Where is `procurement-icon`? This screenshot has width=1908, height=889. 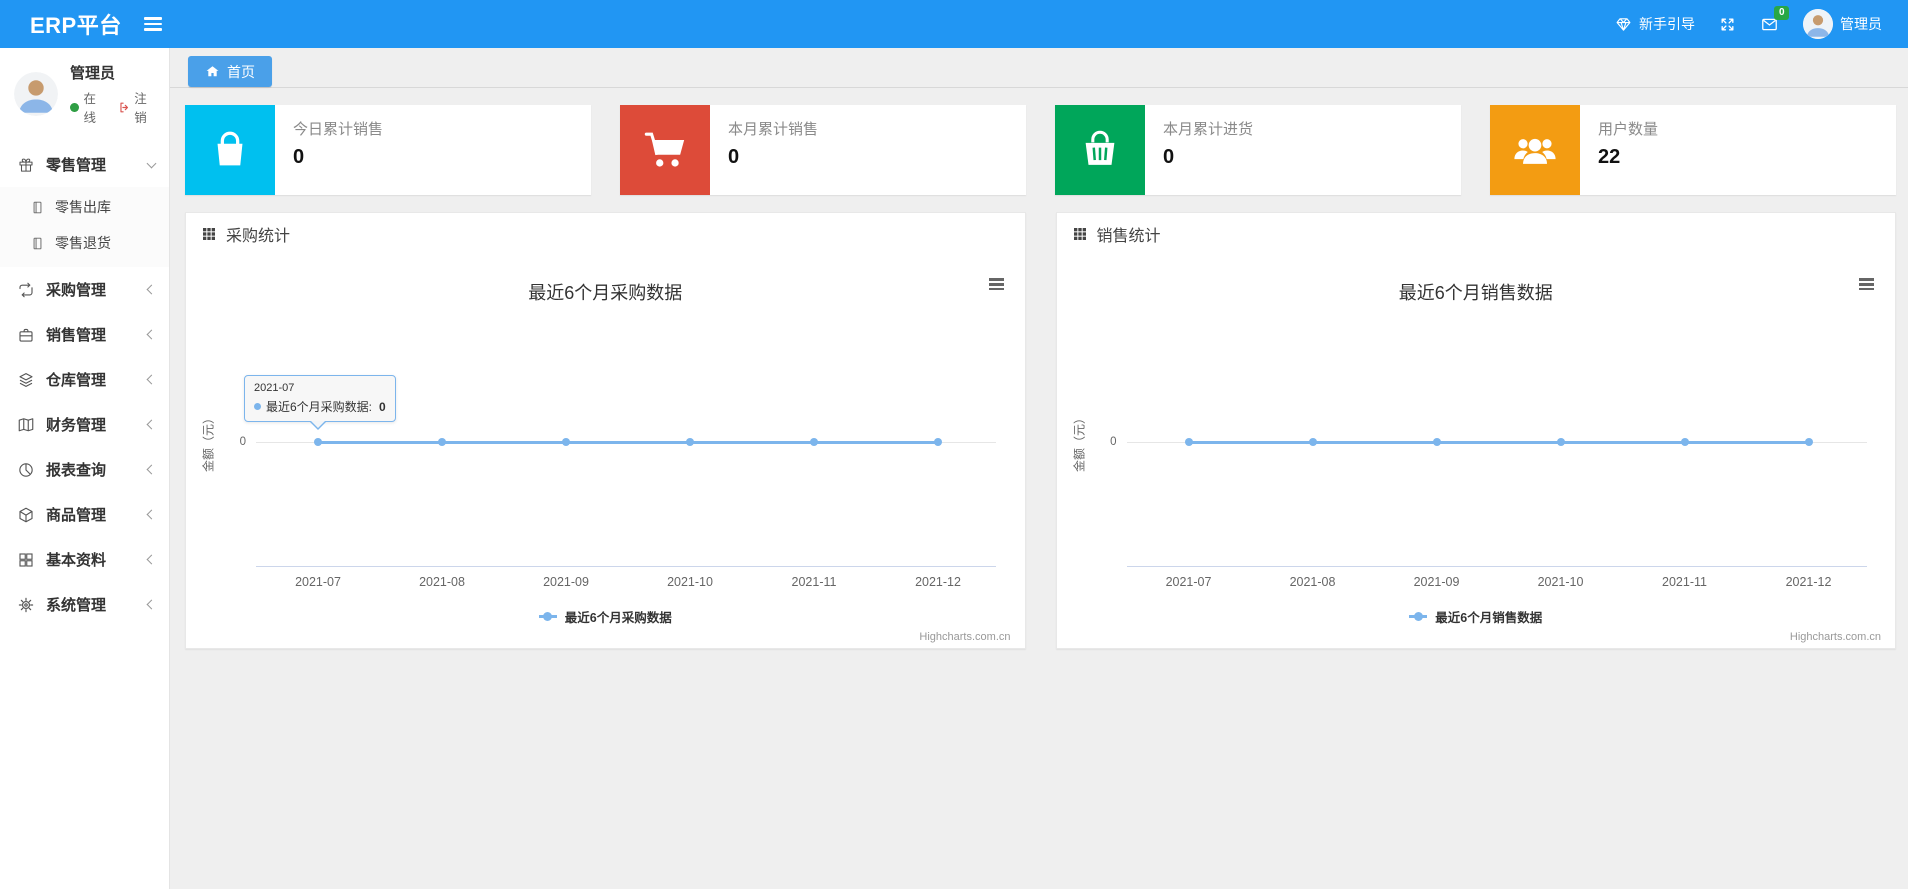 procurement-icon is located at coordinates (26, 290).